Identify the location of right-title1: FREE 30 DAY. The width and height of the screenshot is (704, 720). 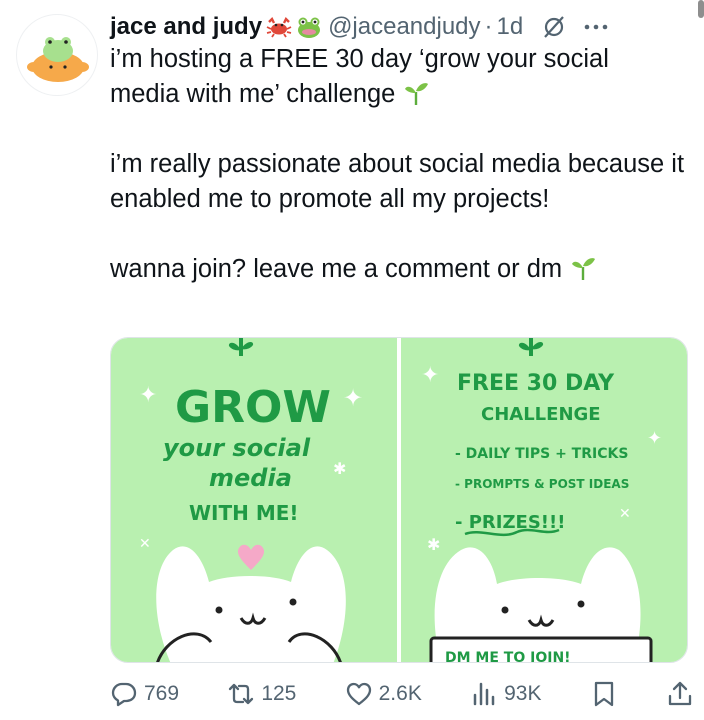
(536, 383).